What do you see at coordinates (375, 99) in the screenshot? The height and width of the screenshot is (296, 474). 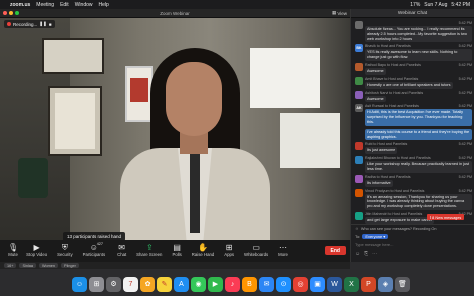 I see `message-text: Awesome` at bounding box center [375, 99].